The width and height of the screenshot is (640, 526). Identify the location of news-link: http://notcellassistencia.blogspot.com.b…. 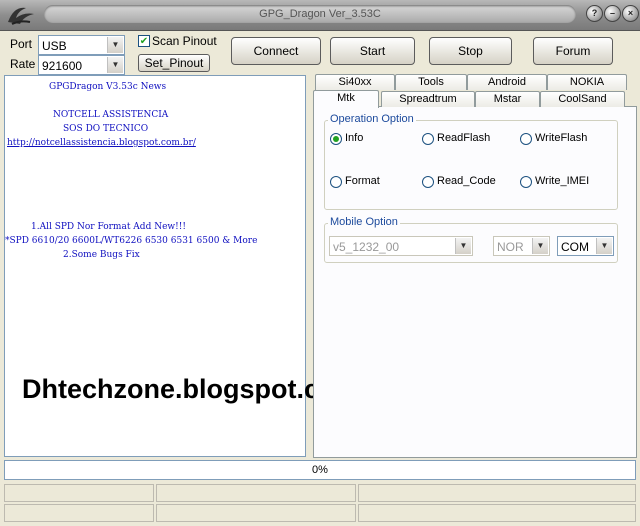
(101, 143).